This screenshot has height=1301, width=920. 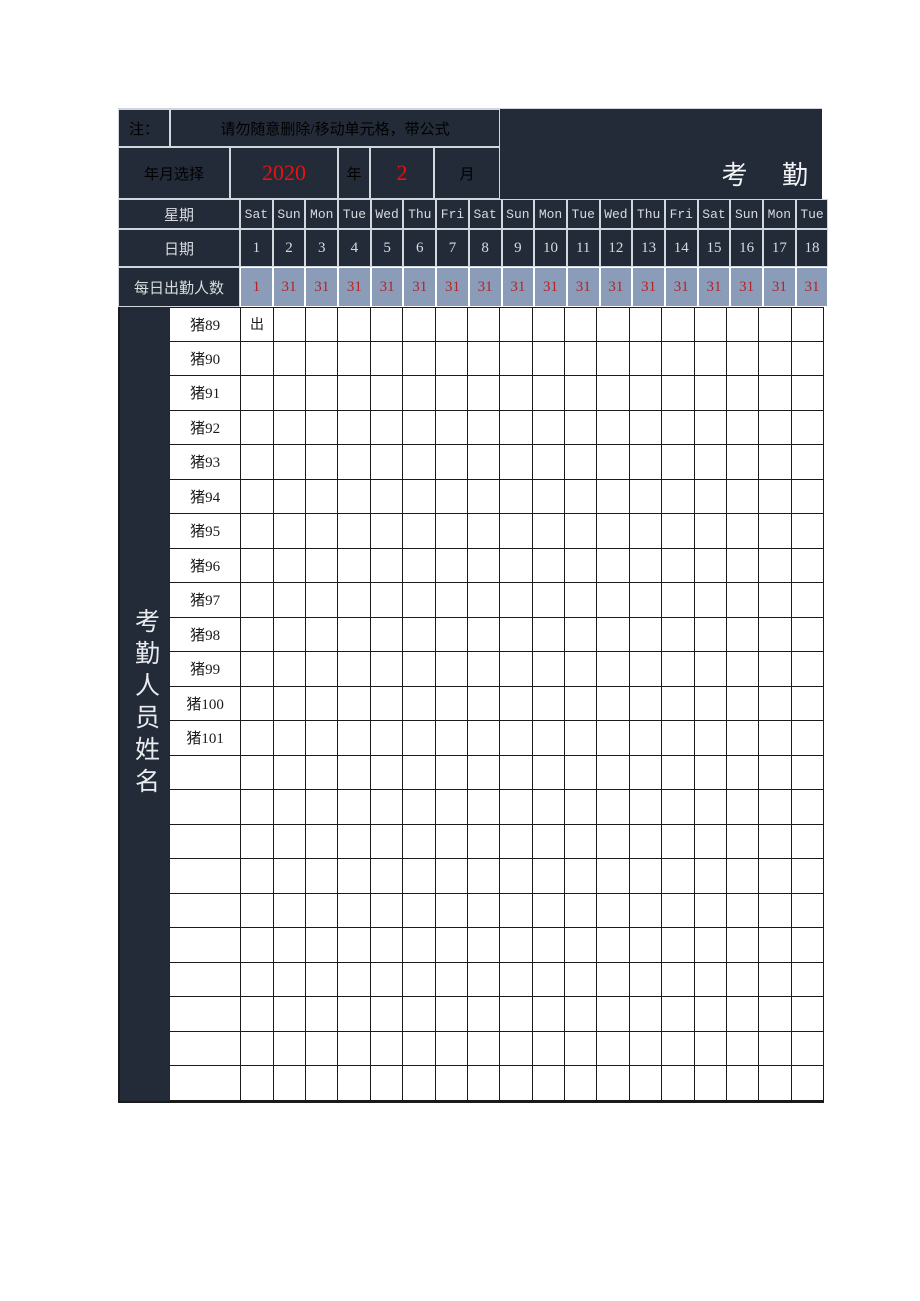 What do you see at coordinates (206, 393) in the screenshot?
I see `employee-name-cell: 猪91` at bounding box center [206, 393].